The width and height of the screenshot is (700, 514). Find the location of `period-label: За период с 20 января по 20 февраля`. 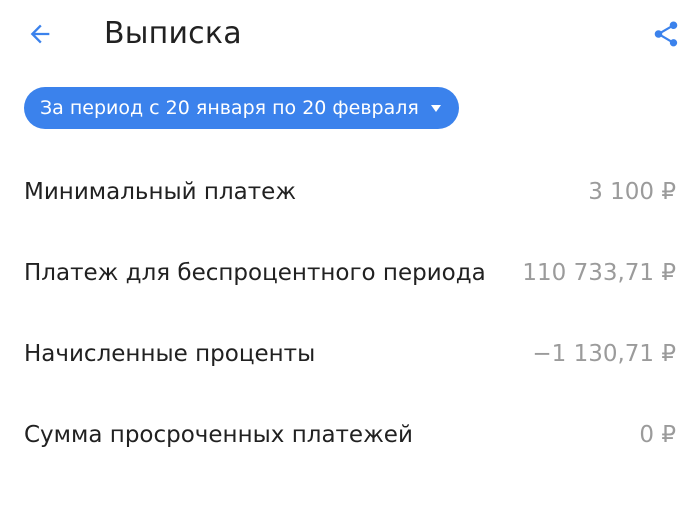

period-label: За период с 20 января по 20 февраля is located at coordinates (229, 108).